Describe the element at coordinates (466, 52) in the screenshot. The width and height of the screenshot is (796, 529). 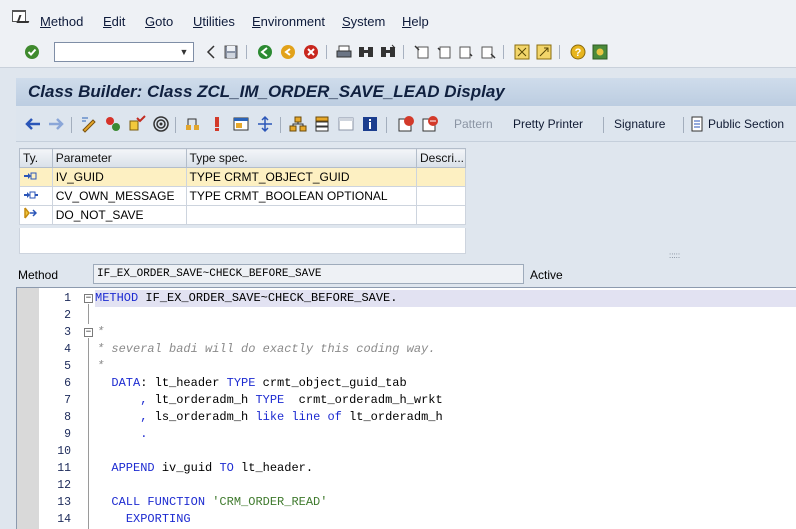
I see `next-page-icon` at that location.